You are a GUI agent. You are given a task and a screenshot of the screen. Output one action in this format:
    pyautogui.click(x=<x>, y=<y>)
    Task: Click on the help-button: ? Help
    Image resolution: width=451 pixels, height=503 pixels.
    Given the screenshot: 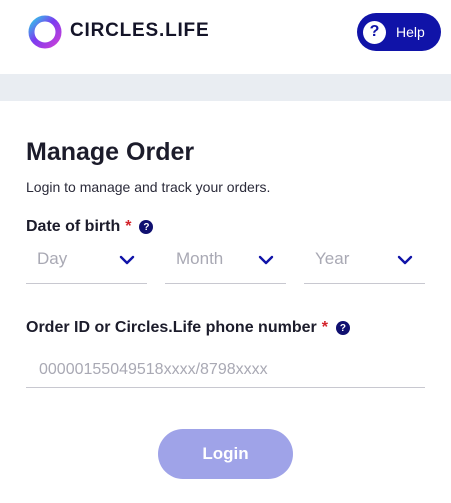 What is the action you would take?
    pyautogui.click(x=399, y=32)
    